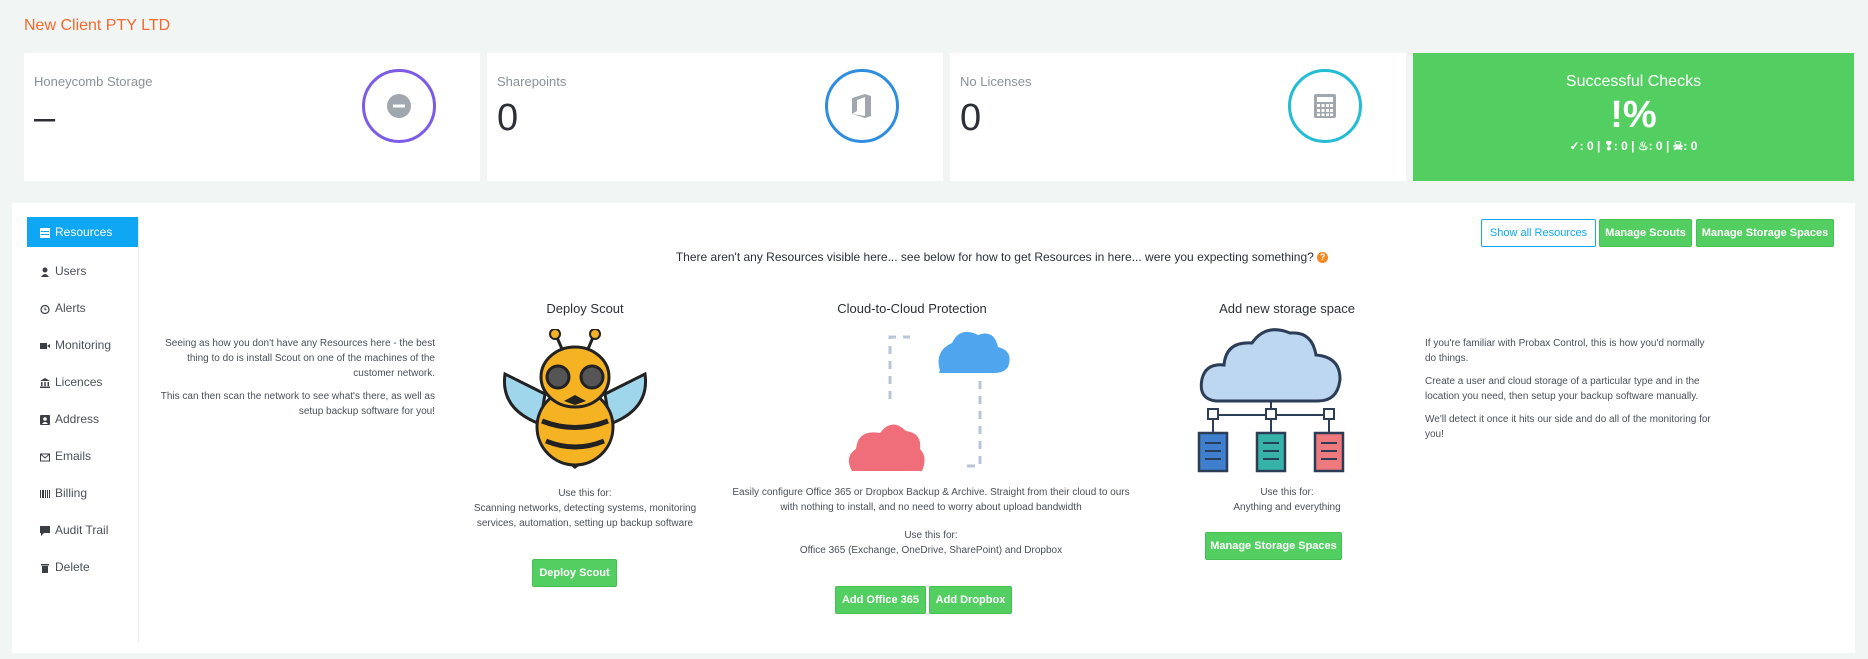  Describe the element at coordinates (585, 493) in the screenshot. I see `scout-use-label: Use this for:` at that location.